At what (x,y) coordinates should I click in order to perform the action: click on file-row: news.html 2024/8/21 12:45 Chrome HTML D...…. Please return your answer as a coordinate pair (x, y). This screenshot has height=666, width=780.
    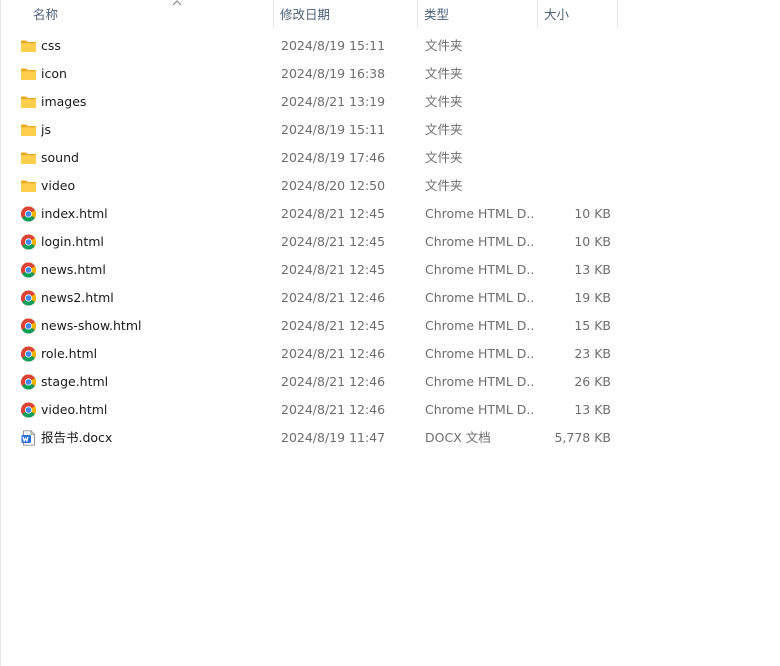
    Looking at the image, I should click on (390, 270).